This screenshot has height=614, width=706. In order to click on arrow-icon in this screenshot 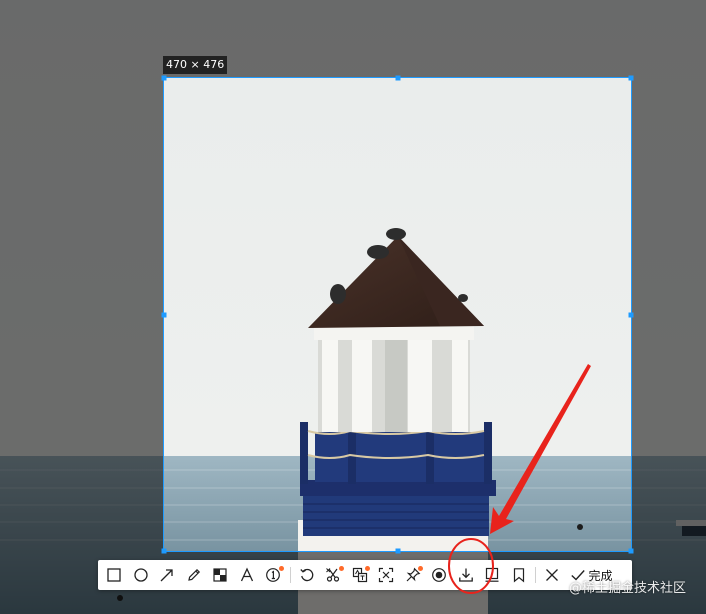, I will do `click(166, 575)`.